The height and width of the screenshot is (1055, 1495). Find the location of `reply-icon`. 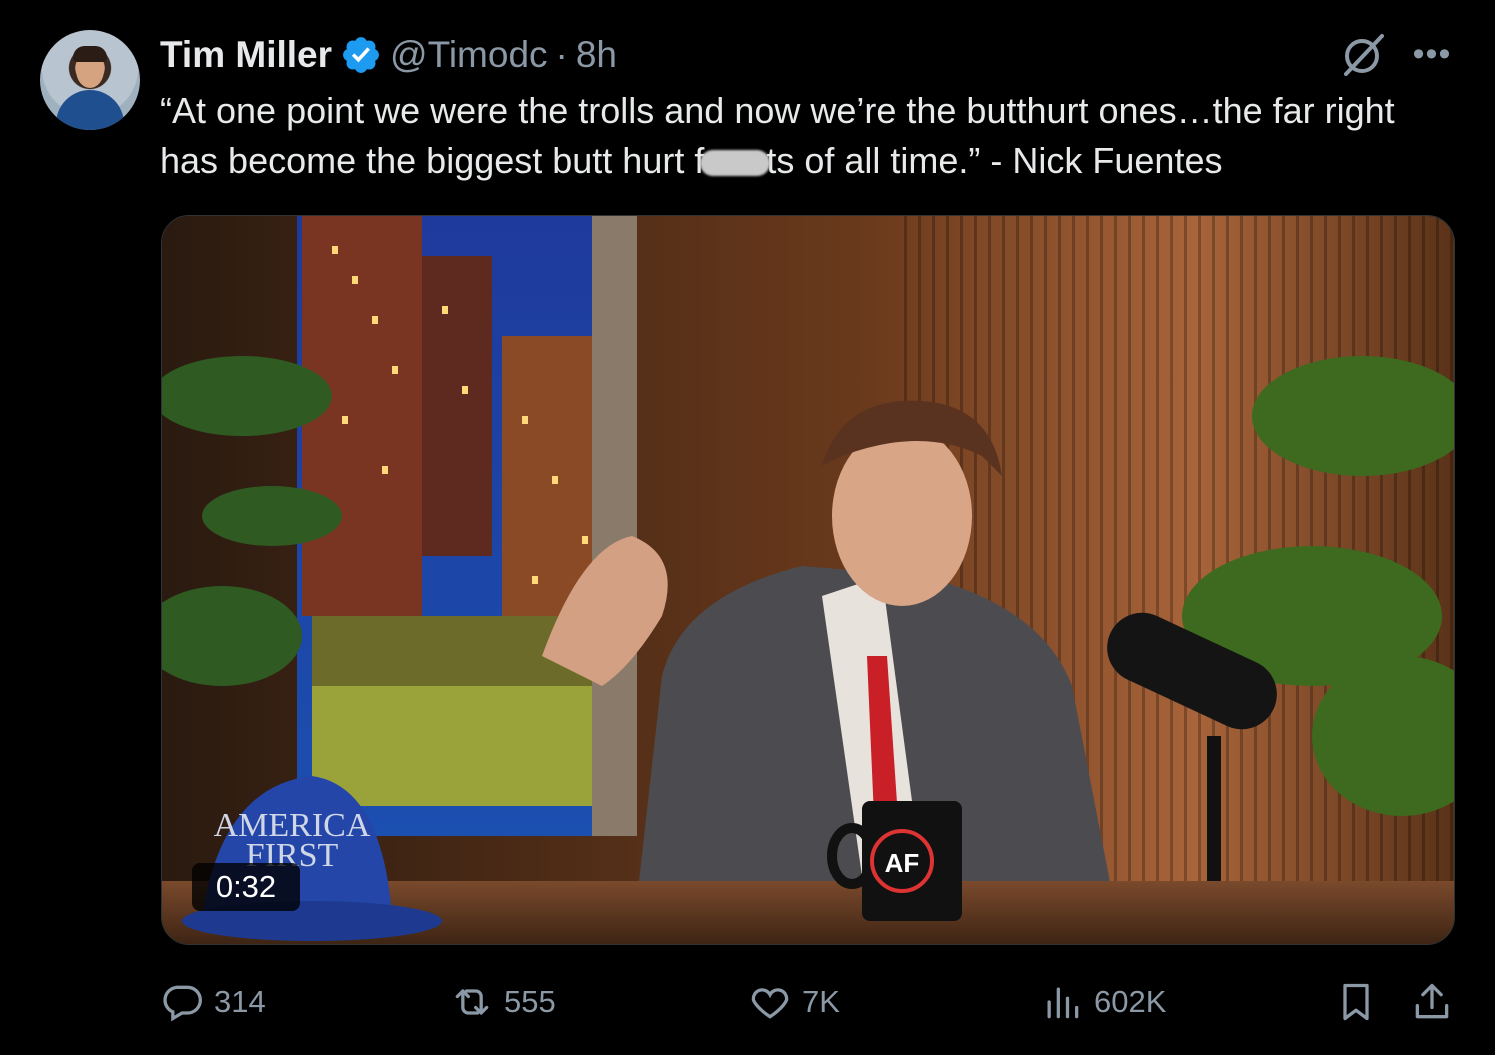

reply-icon is located at coordinates (182, 1003).